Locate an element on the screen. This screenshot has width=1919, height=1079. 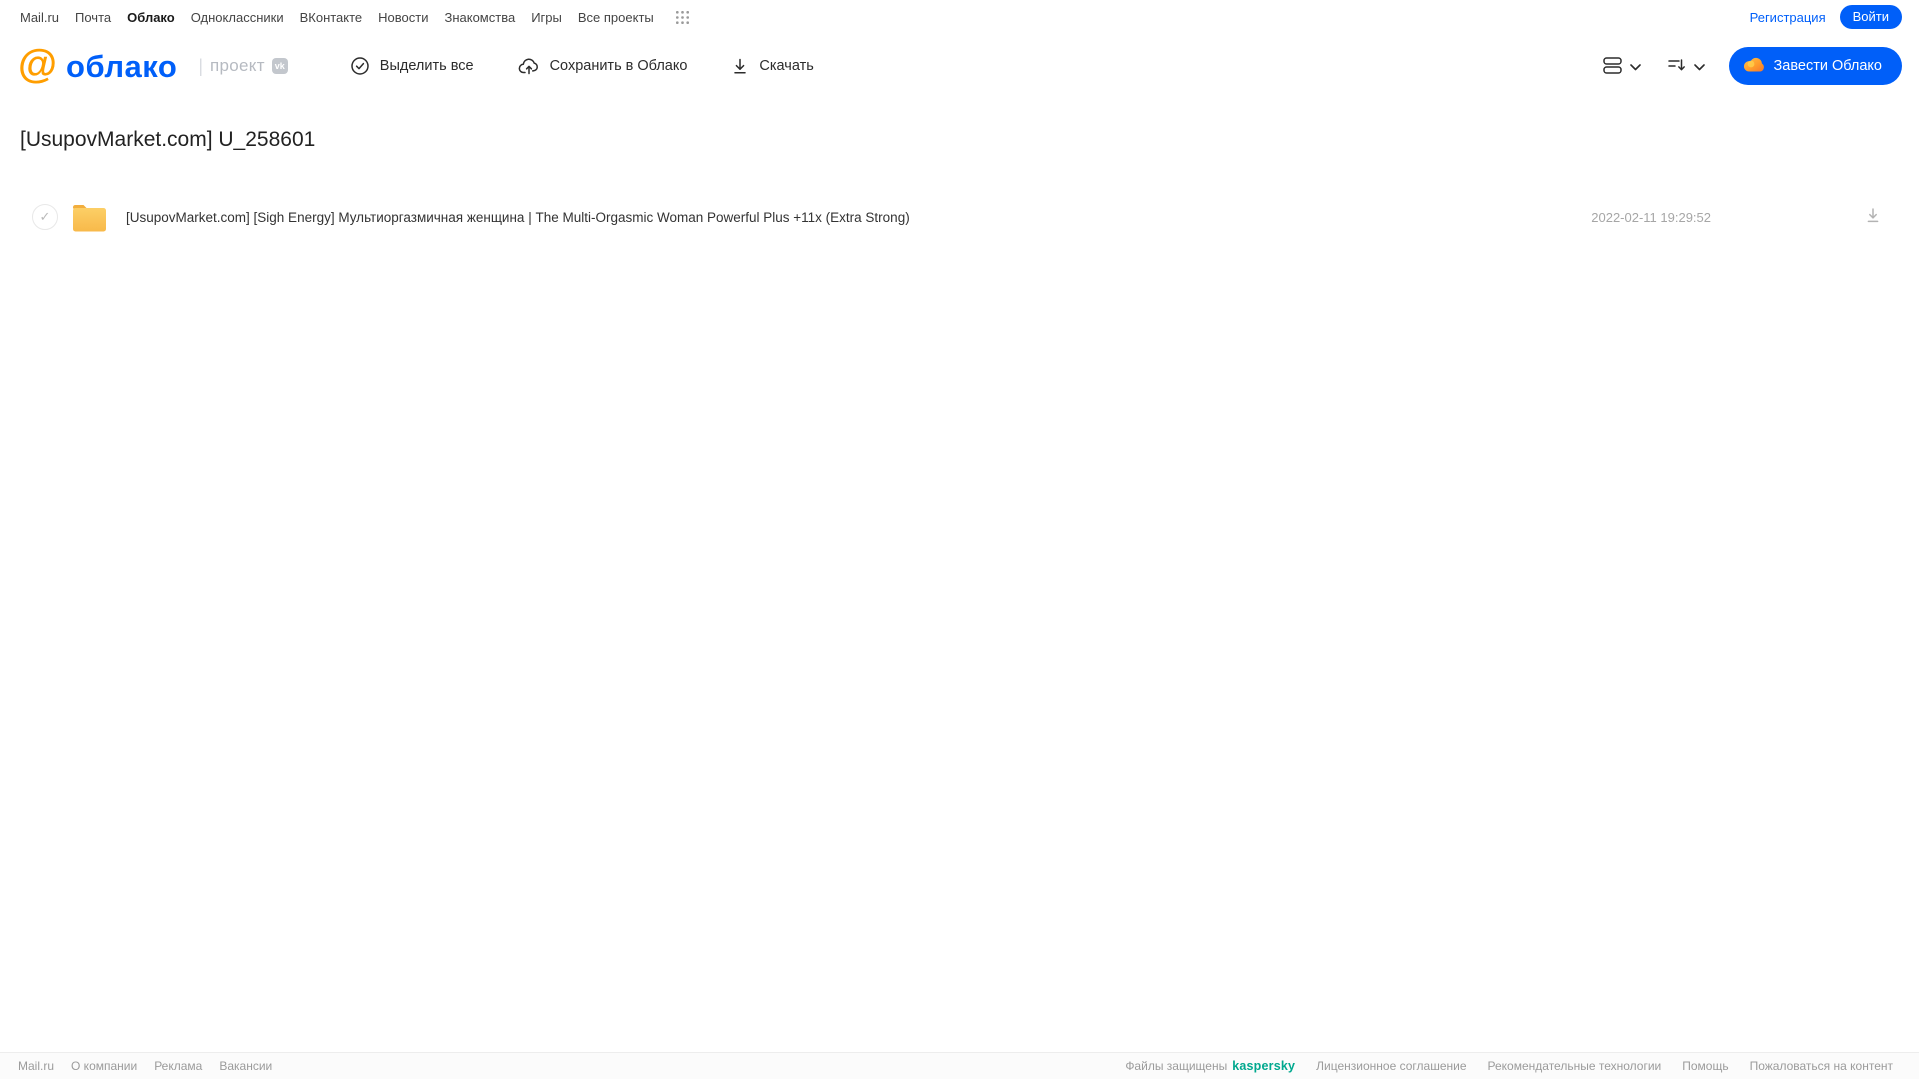
apps-grid-icon is located at coordinates (682, 17).